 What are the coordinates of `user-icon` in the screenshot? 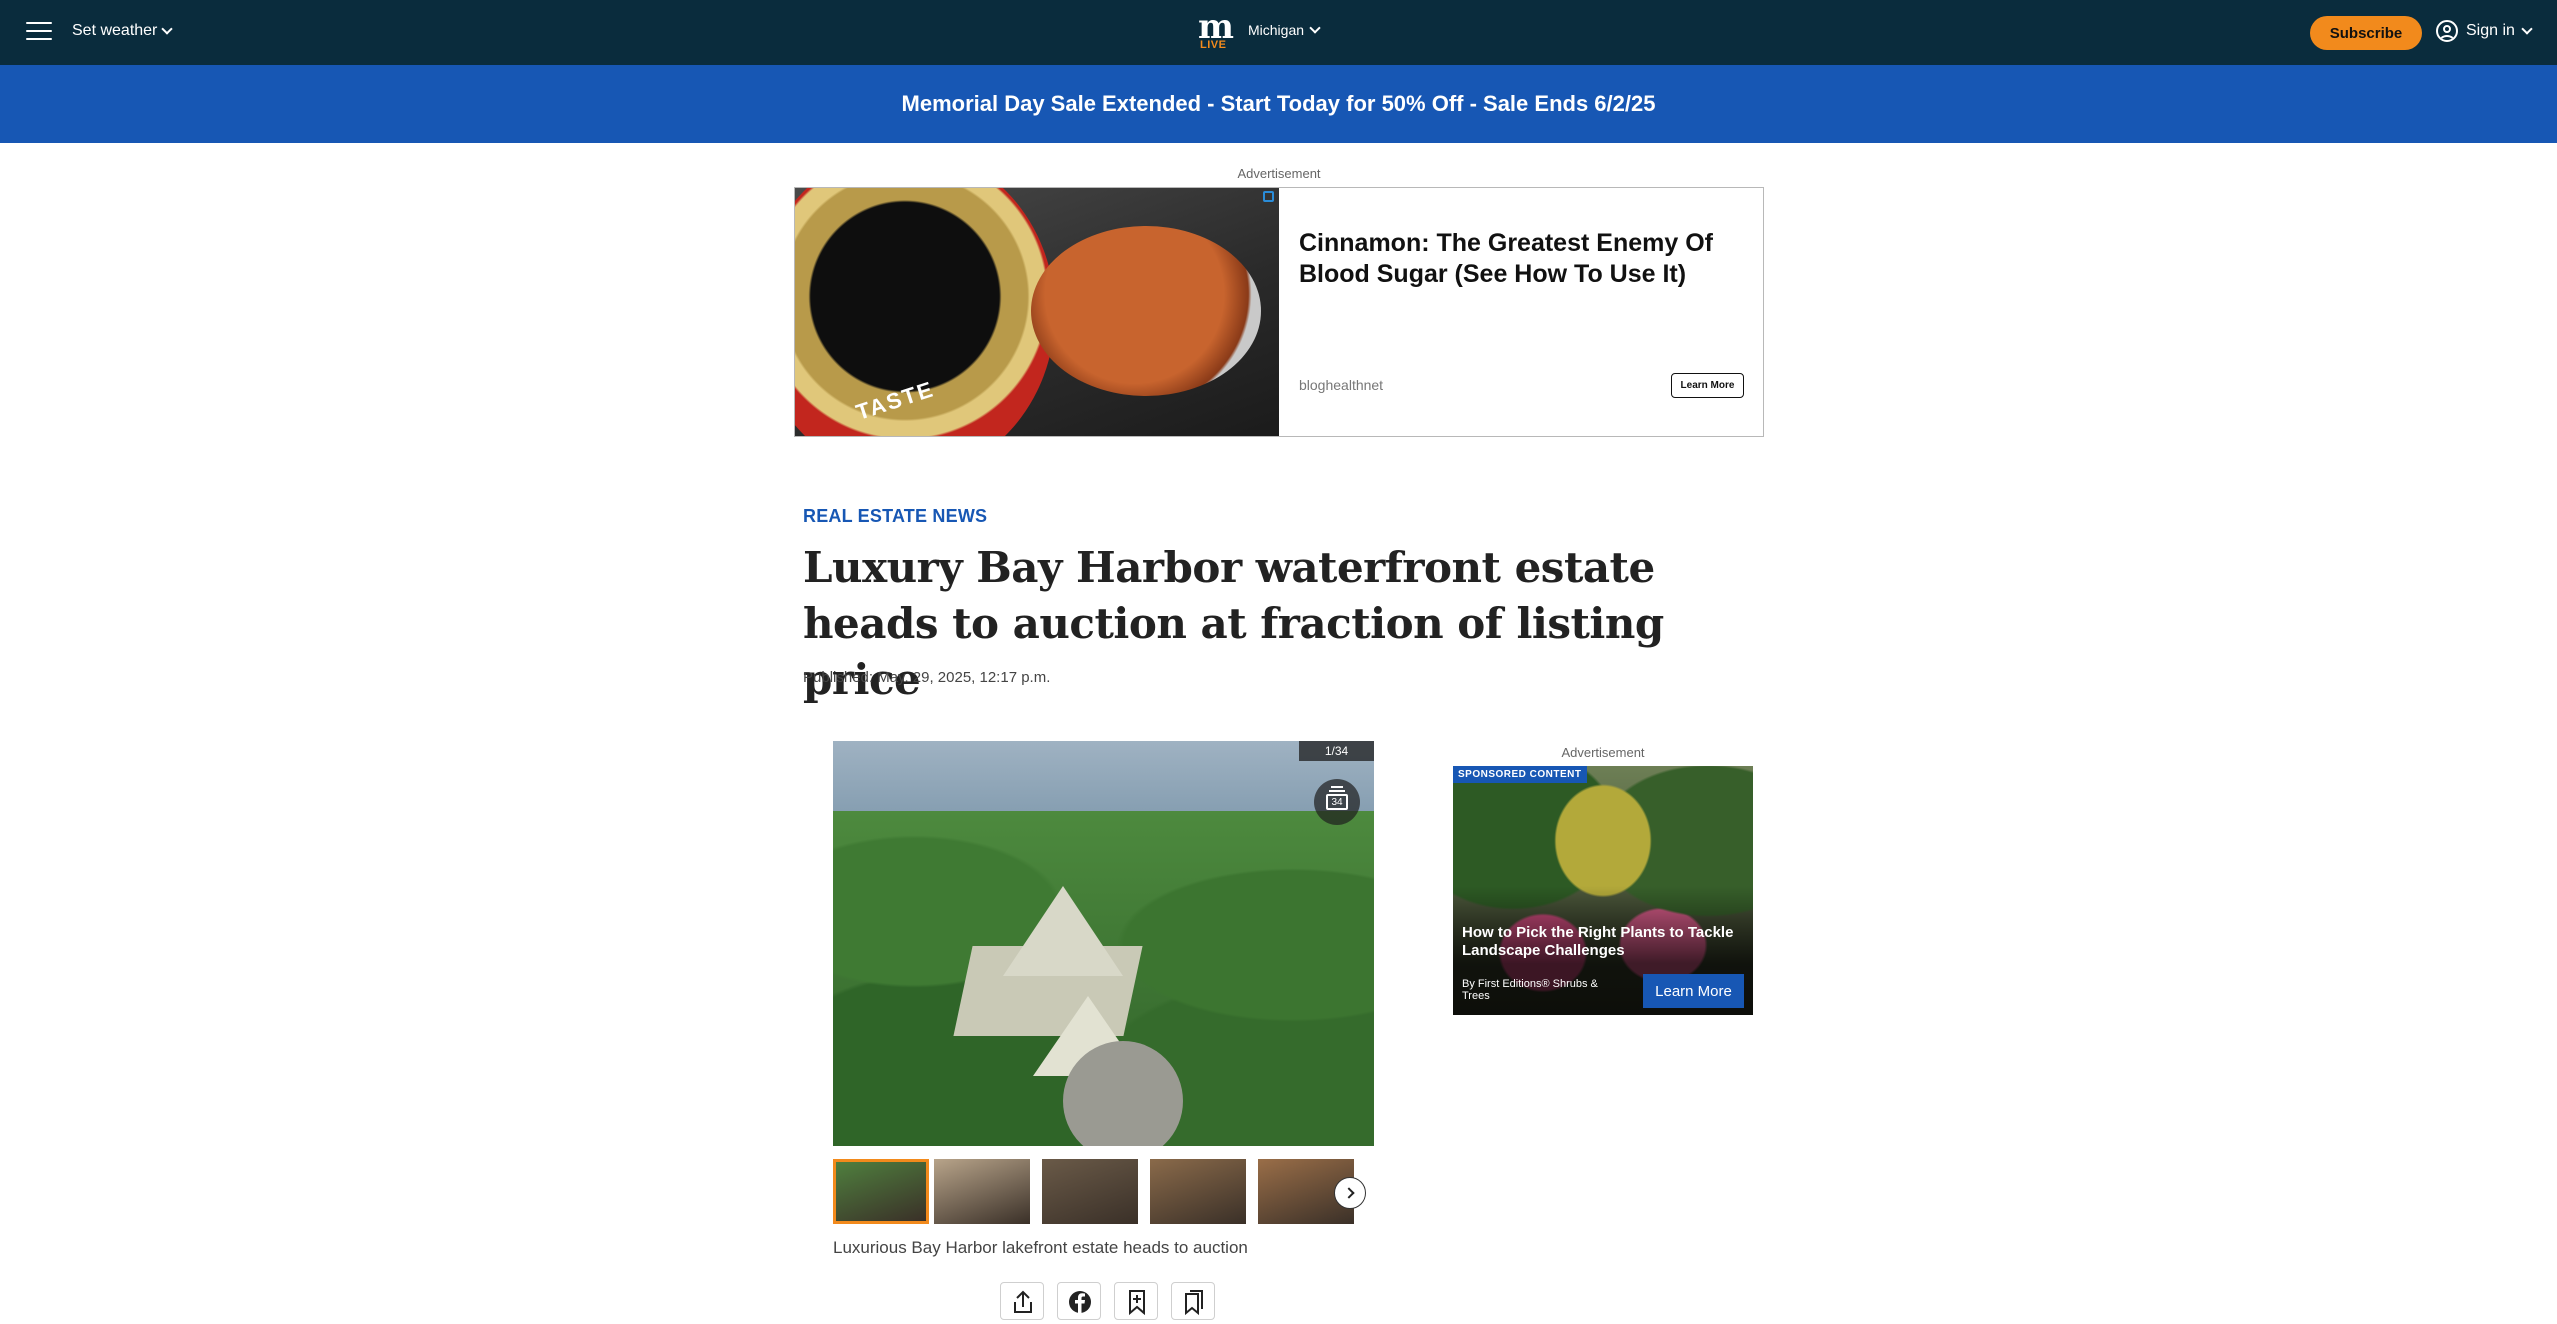 It's located at (2447, 31).